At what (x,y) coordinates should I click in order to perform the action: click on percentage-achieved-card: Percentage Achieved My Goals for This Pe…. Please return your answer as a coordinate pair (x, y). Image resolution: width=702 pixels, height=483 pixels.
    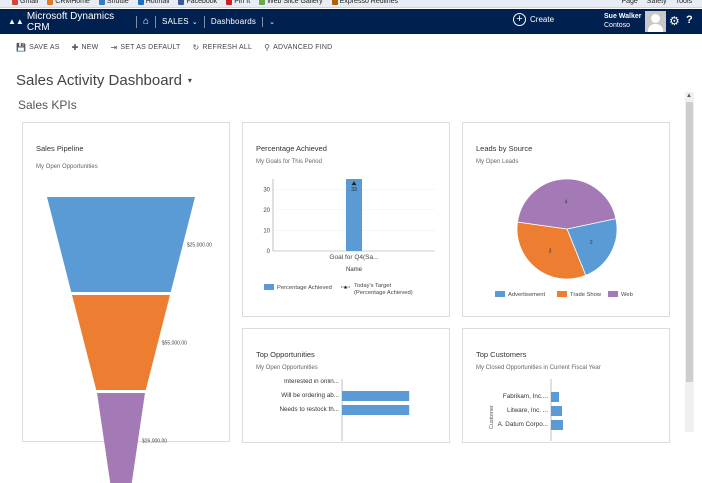
    Looking at the image, I should click on (346, 219).